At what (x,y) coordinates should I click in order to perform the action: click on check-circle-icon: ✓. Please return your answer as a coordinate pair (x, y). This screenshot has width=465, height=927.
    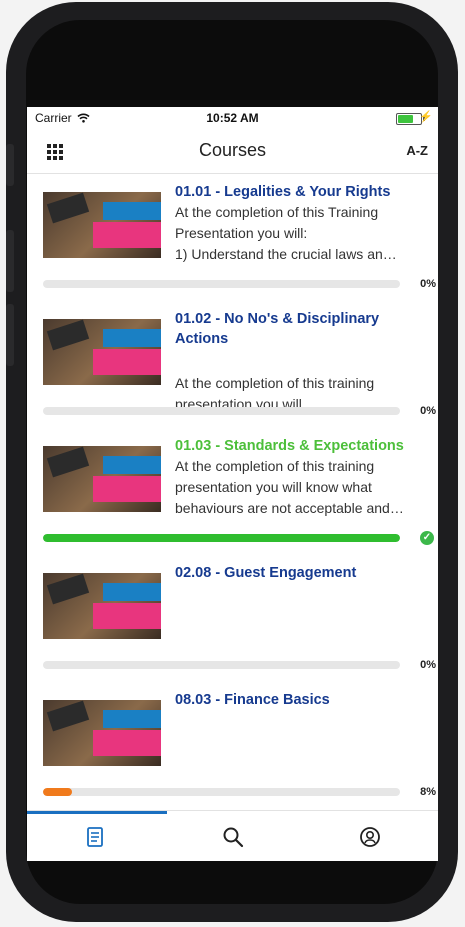
    Looking at the image, I should click on (427, 538).